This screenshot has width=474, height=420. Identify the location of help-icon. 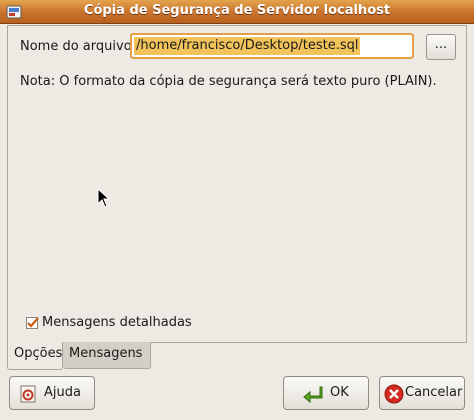
(28, 394).